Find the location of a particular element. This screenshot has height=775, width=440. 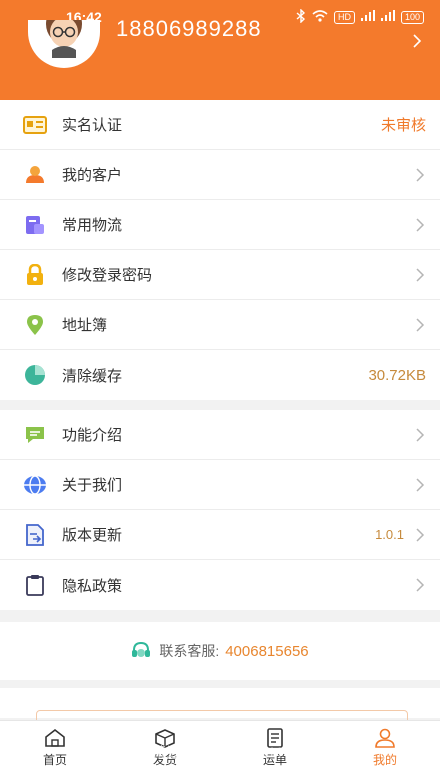

menu-item-privacy-policy: 隐私政策 is located at coordinates (220, 585).